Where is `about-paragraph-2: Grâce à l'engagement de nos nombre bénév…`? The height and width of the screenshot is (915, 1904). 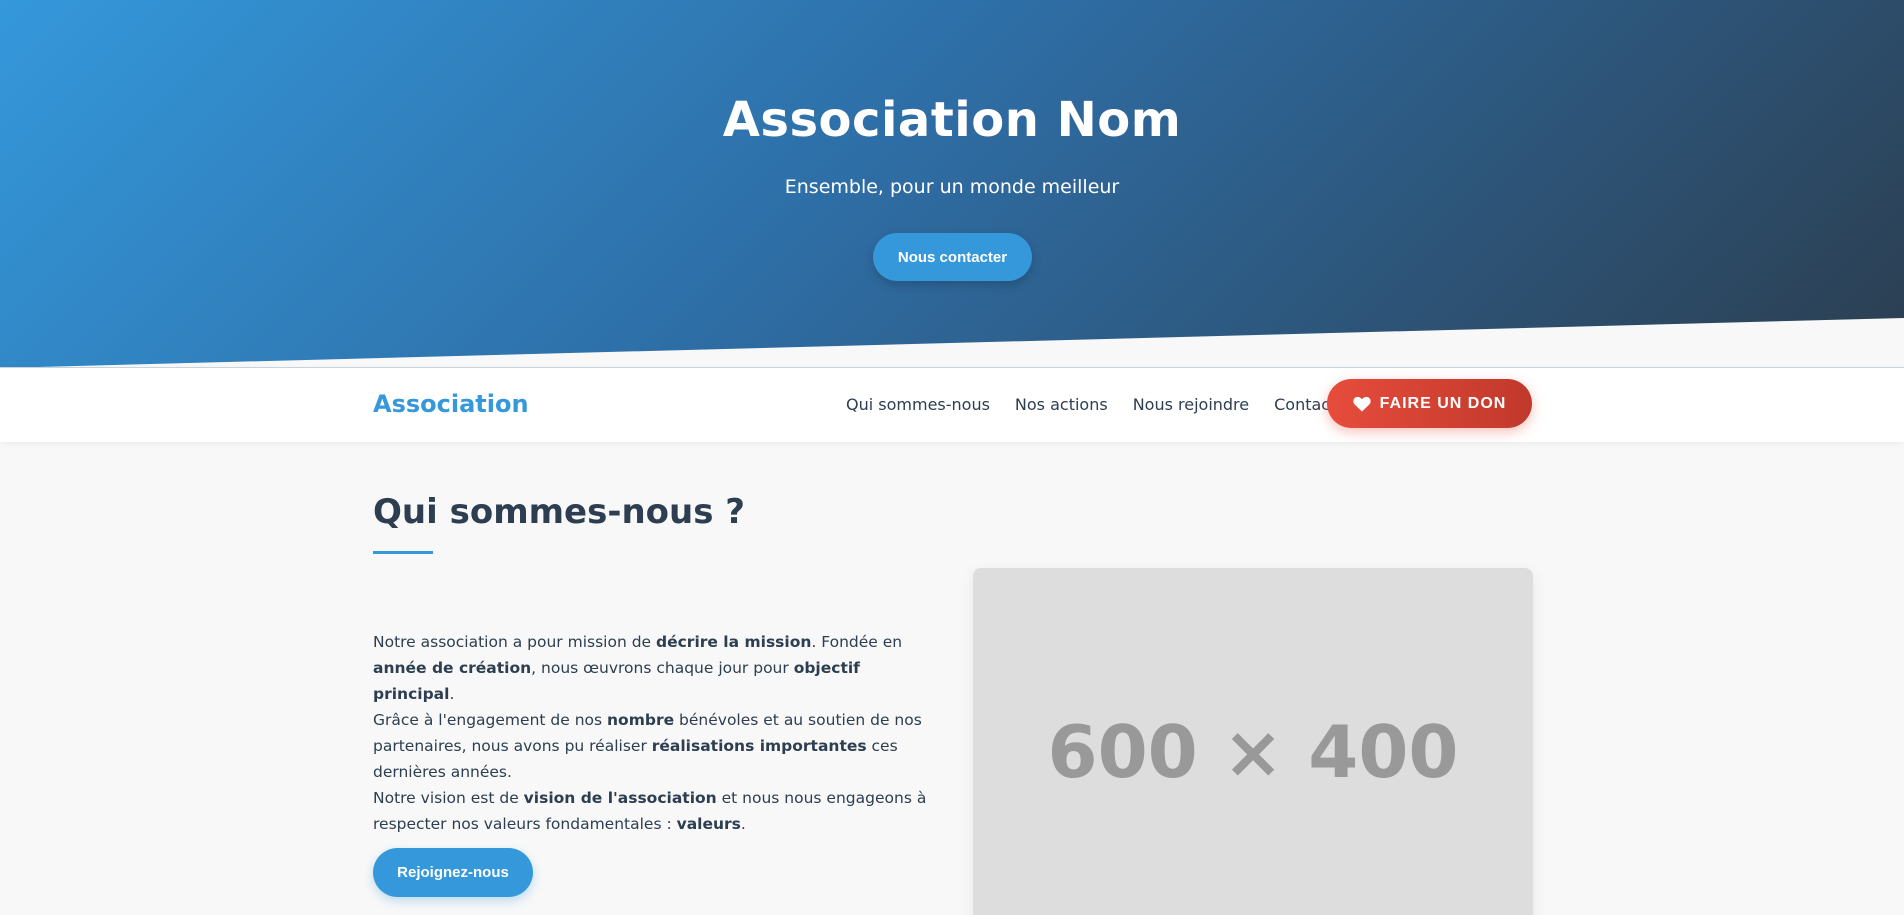
about-paragraph-2: Grâce à l'engagement de nos nombre bénév… is located at coordinates (647, 746).